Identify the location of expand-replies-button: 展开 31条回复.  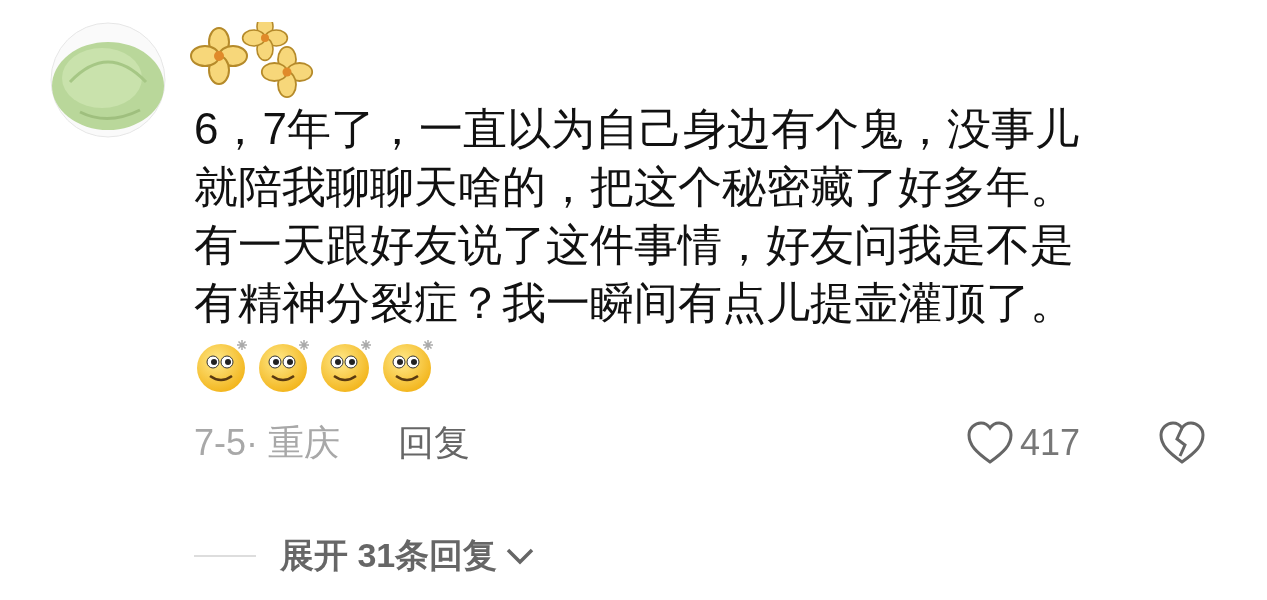
(408, 555).